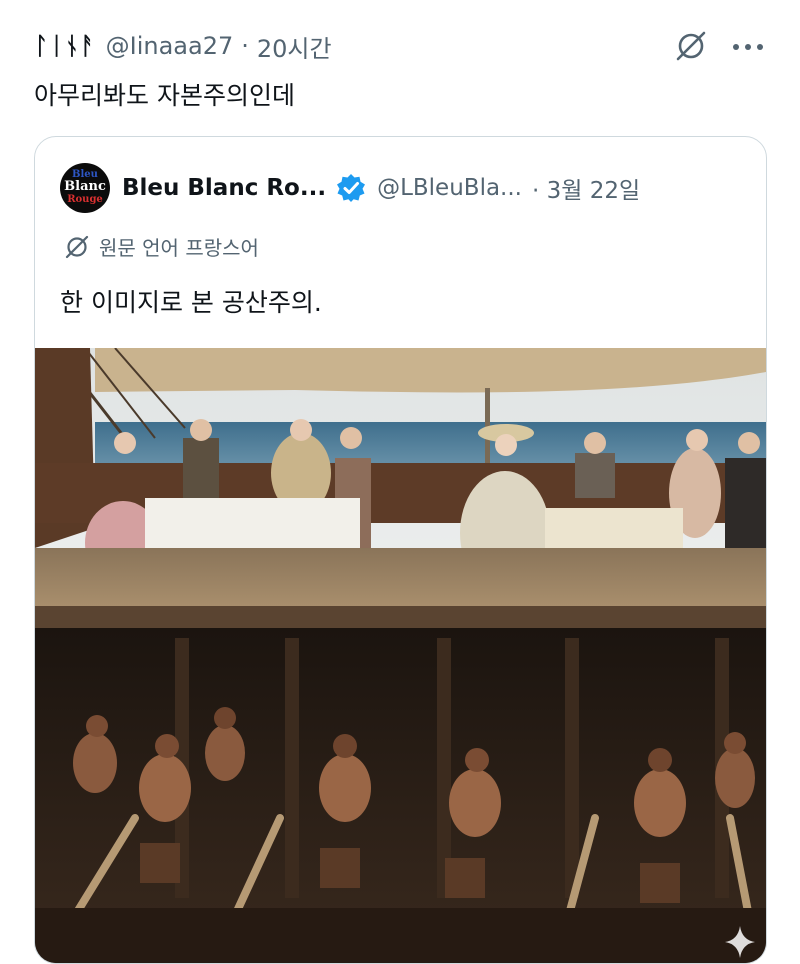 This screenshot has width=800, height=964. I want to click on quoted-tweet-text: 한 이미지로 본 공산주의., so click(191, 302).